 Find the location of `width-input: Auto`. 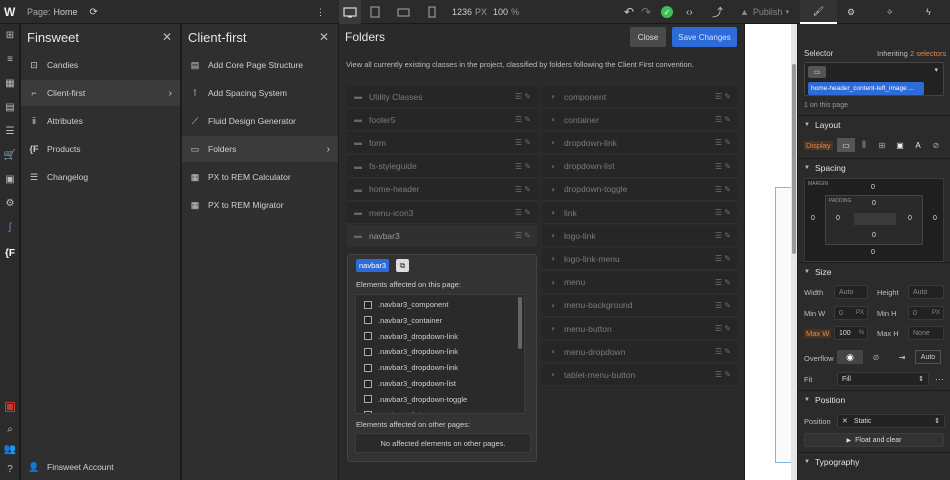

width-input: Auto is located at coordinates (851, 292).